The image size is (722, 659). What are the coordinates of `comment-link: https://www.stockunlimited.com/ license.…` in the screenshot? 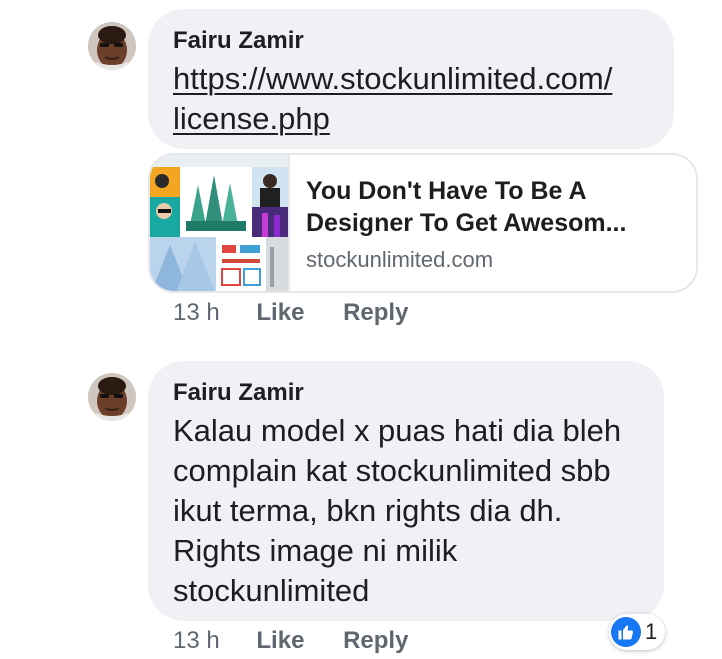 It's located at (392, 99).